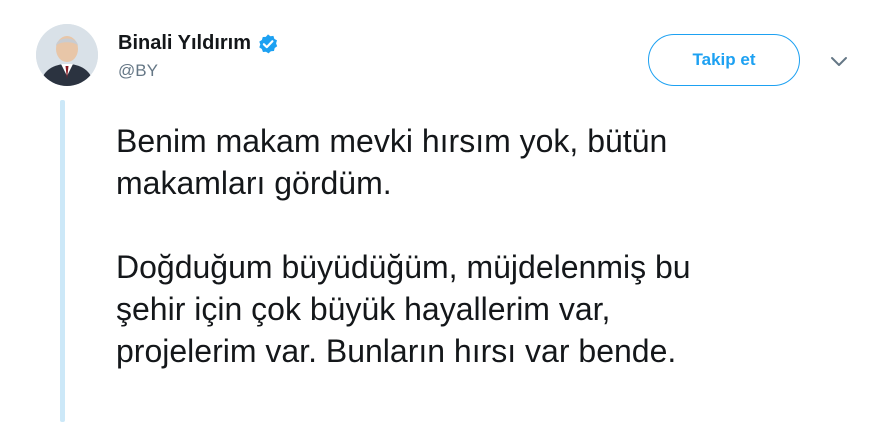  I want to click on chevron-down-icon, so click(839, 61).